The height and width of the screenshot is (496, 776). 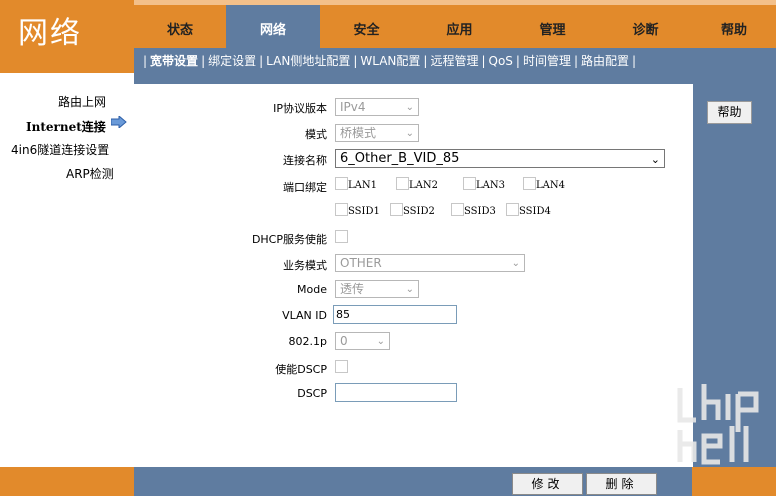 What do you see at coordinates (67, 481) in the screenshot?
I see `footer-left` at bounding box center [67, 481].